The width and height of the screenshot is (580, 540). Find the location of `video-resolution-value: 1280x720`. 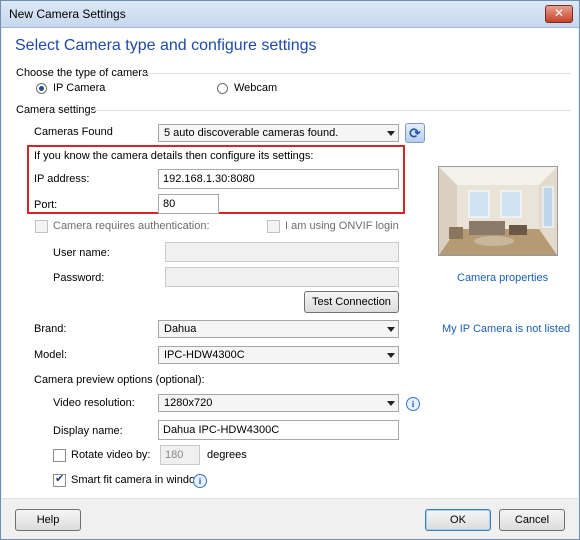

video-resolution-value: 1280x720 is located at coordinates (188, 403).